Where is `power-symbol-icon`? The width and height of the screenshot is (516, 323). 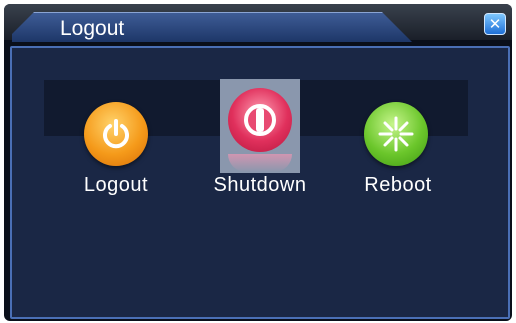
power-symbol-icon is located at coordinates (116, 134).